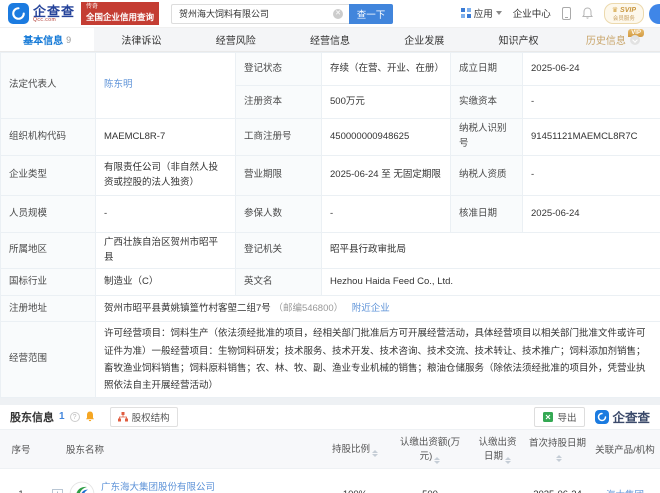 The height and width of the screenshot is (493, 660). What do you see at coordinates (634, 39) in the screenshot?
I see `history-chevron-icon` at bounding box center [634, 39].